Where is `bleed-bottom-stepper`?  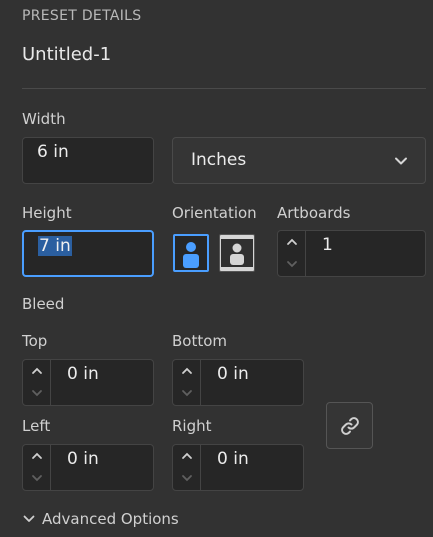
bleed-bottom-stepper is located at coordinates (187, 382).